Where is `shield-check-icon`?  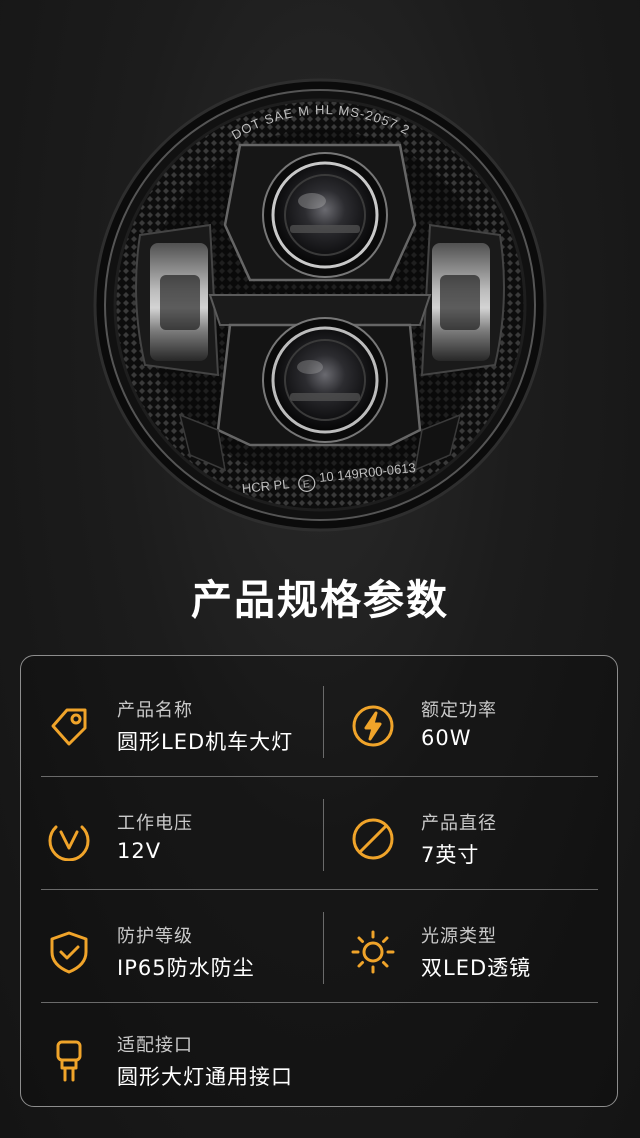 shield-check-icon is located at coordinates (69, 952).